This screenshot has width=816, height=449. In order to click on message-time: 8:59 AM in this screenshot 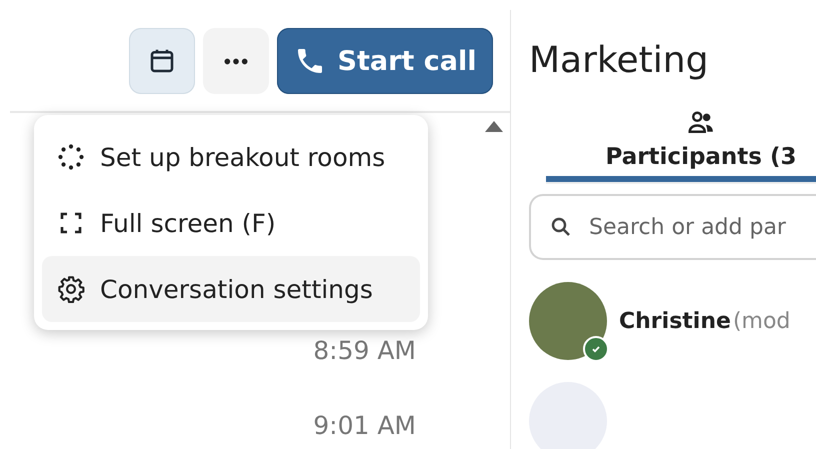, I will do `click(364, 351)`.